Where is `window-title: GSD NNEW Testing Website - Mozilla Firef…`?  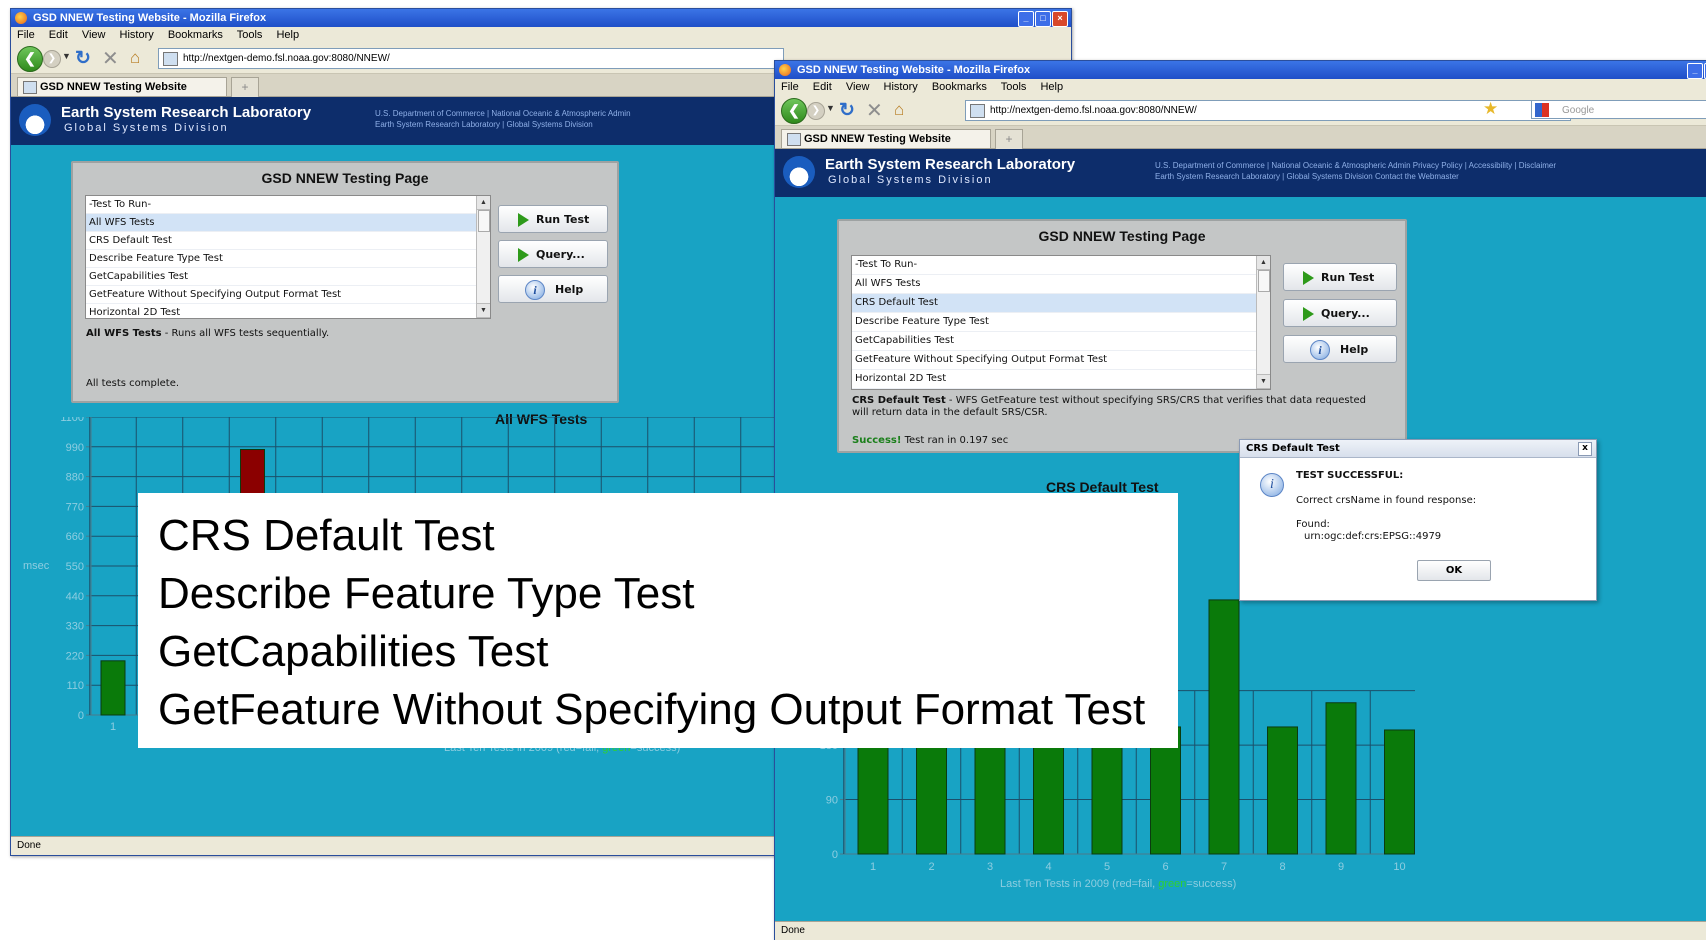 window-title: GSD NNEW Testing Website - Mozilla Firef… is located at coordinates (150, 18).